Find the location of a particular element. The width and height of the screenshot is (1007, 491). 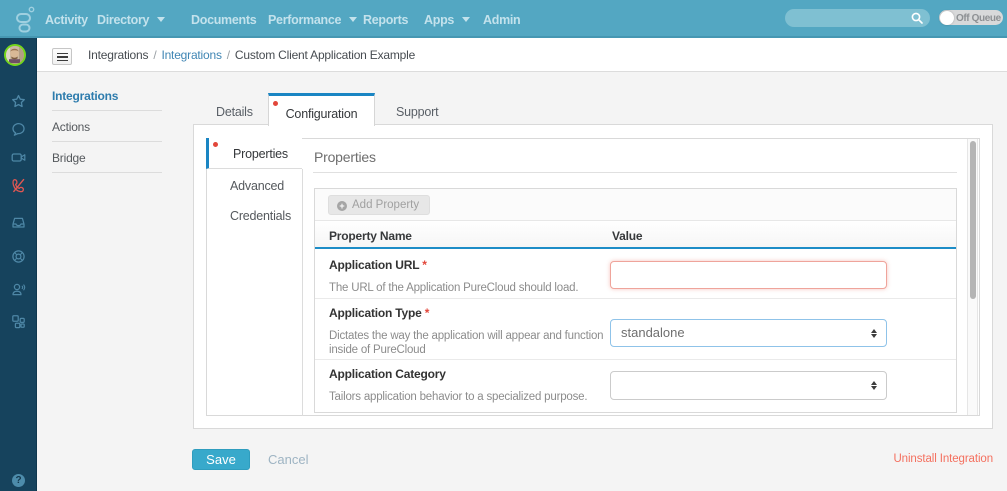

video-icon is located at coordinates (18, 157).